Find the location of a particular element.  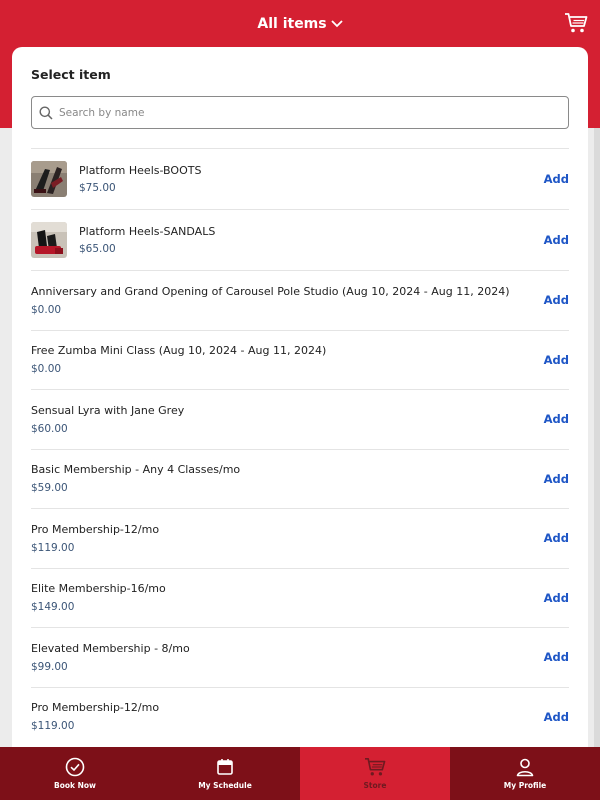

list-item: Sensual Lyra with Jane Grey $60.00 Add is located at coordinates (300, 419).